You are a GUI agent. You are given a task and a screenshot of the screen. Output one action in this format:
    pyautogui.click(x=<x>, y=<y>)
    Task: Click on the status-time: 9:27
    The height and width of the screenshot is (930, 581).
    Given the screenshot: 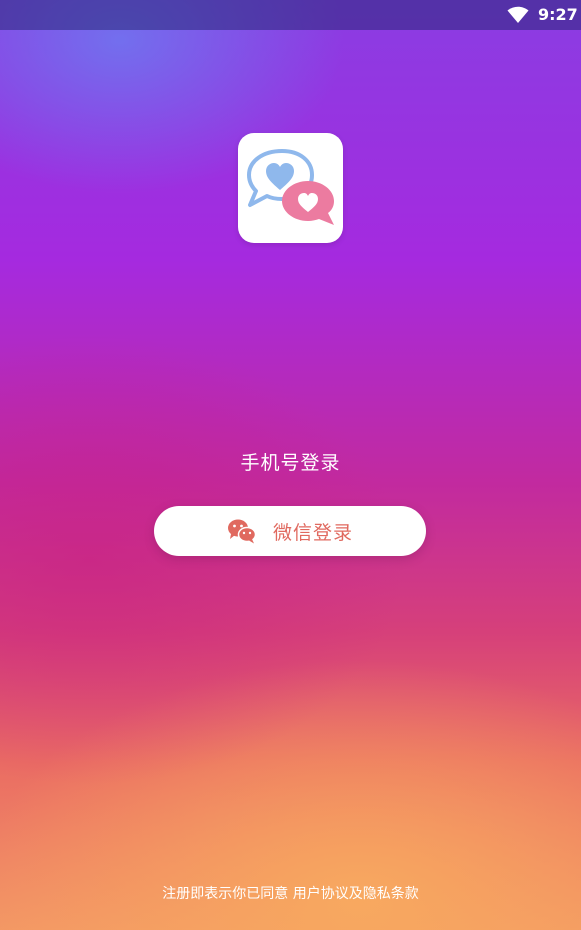 What is the action you would take?
    pyautogui.click(x=558, y=14)
    